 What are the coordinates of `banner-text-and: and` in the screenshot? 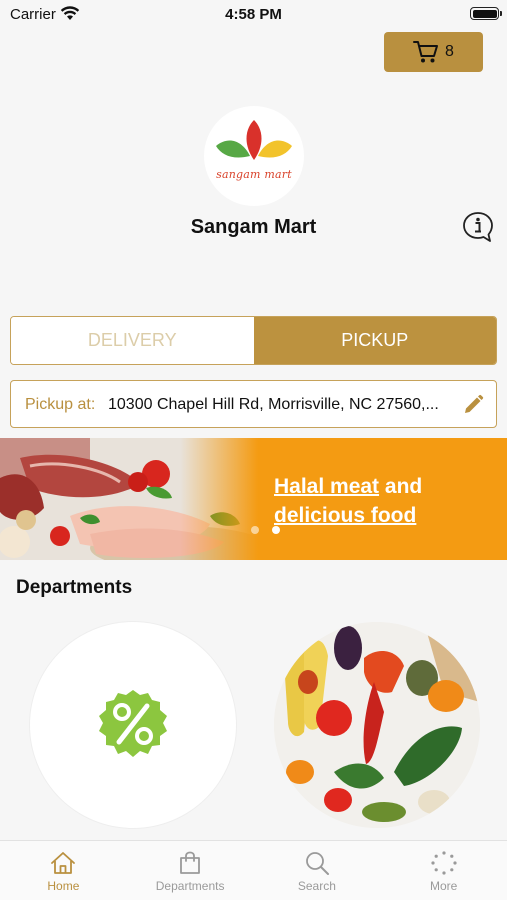 It's located at (401, 486).